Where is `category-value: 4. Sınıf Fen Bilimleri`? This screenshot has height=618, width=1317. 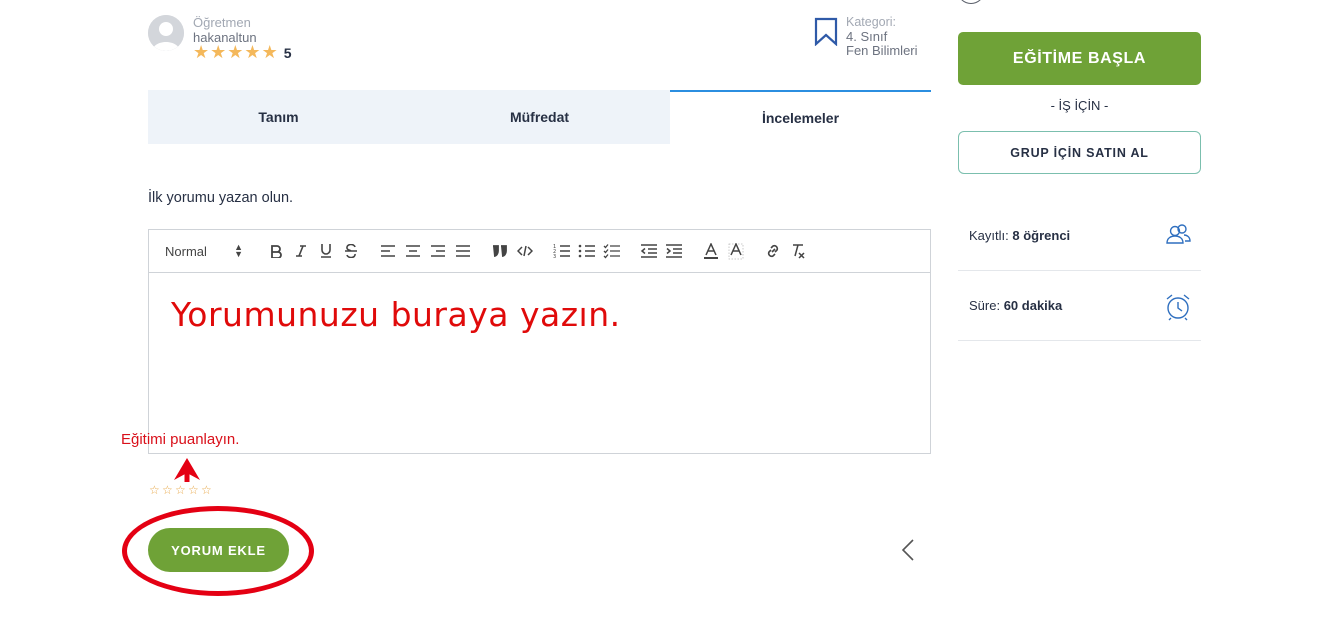
category-value: 4. Sınıf Fen Bilimleri is located at coordinates (882, 44).